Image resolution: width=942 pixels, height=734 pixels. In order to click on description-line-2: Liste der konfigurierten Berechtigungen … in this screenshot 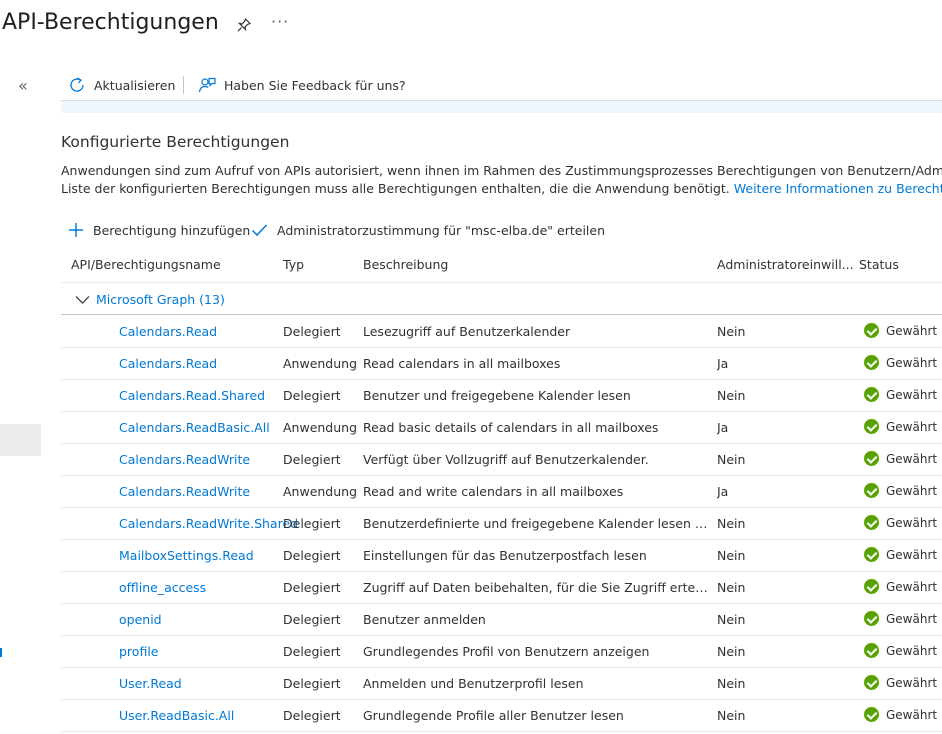, I will do `click(501, 189)`.